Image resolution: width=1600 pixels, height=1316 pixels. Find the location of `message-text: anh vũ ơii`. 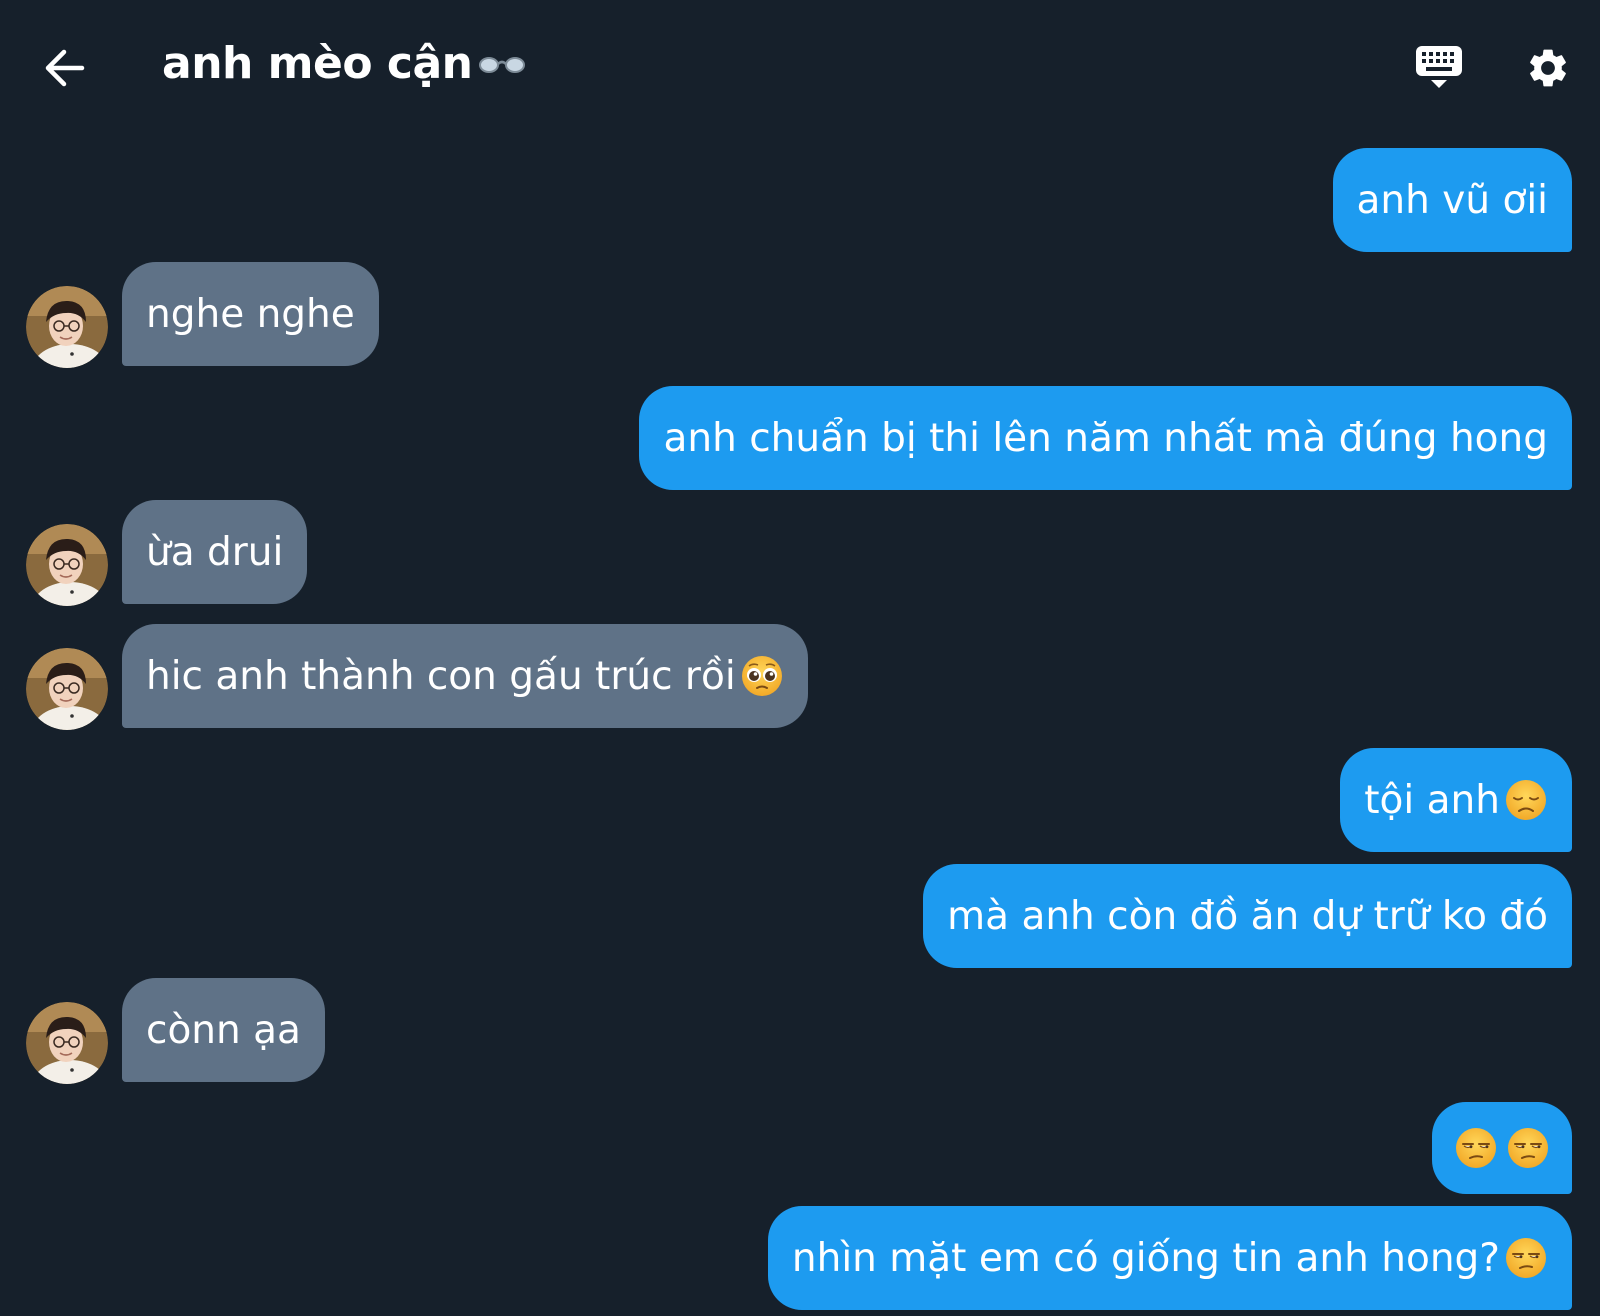

message-text: anh vũ ơii is located at coordinates (1452, 200).